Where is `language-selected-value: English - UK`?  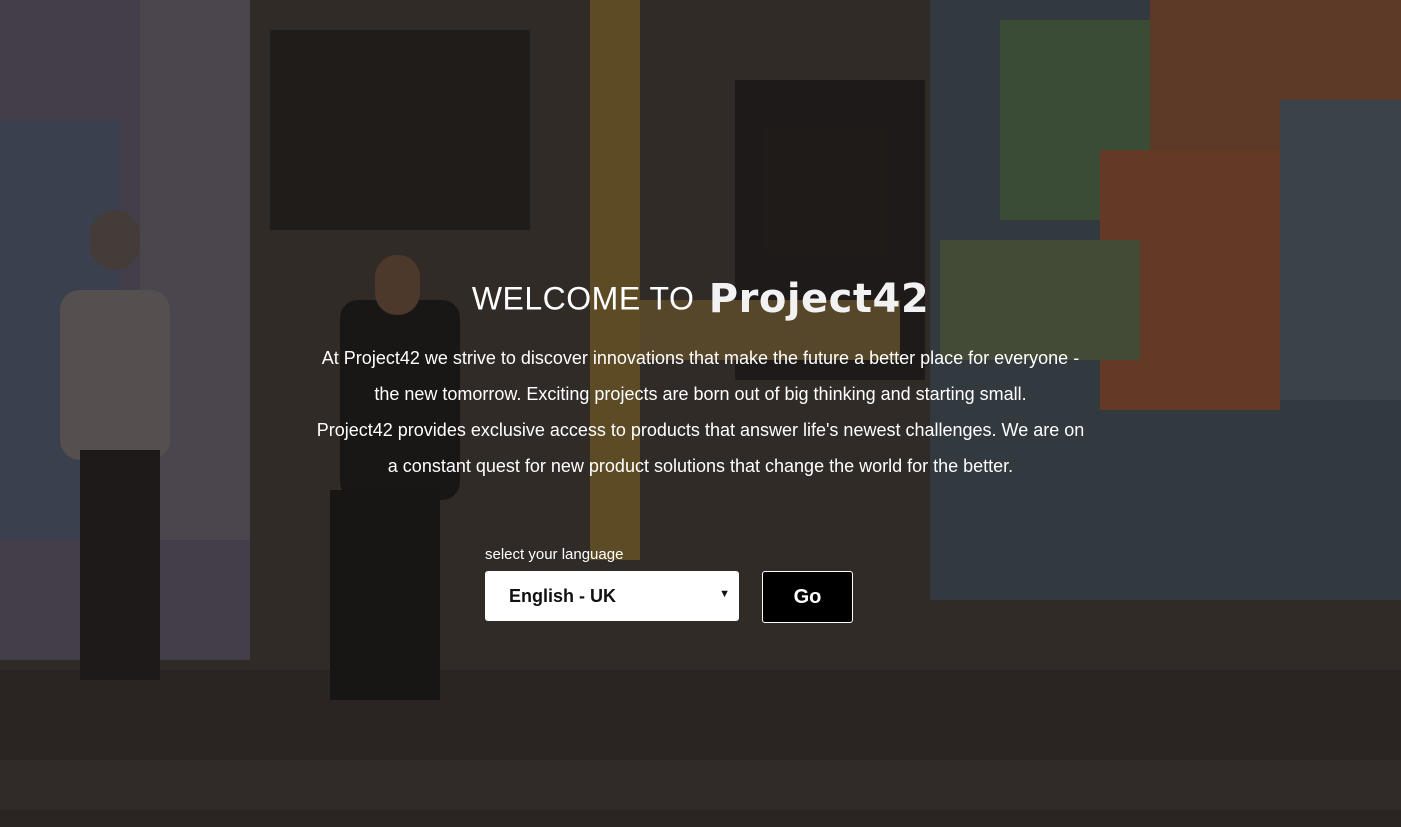
language-selected-value: English - UK is located at coordinates (562, 595).